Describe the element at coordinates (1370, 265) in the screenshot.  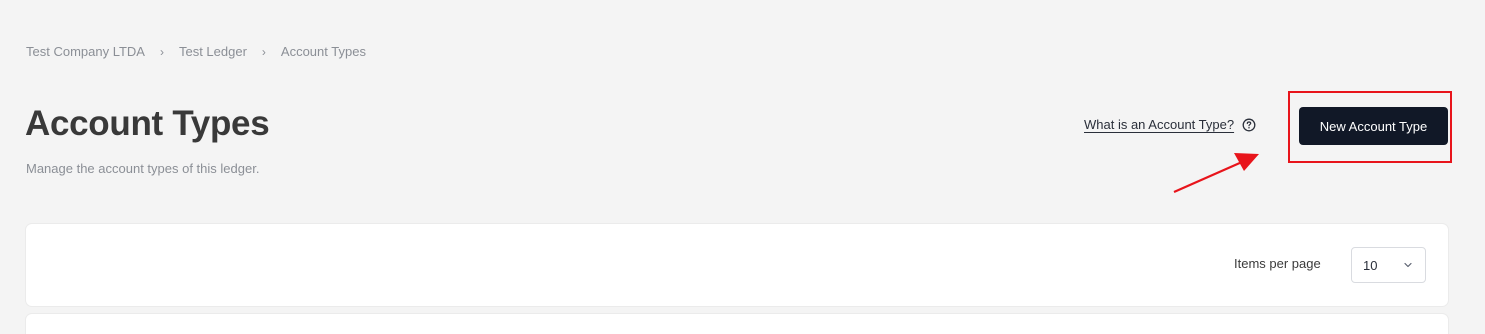
I see `items-per-page-value: 10` at that location.